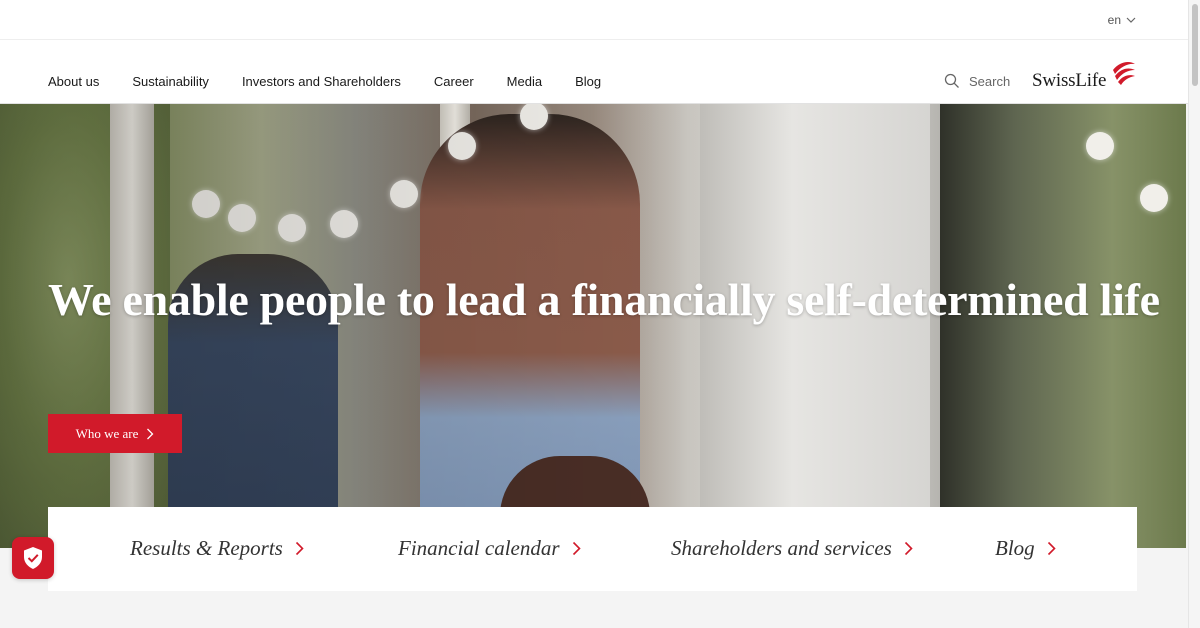  What do you see at coordinates (170, 81) in the screenshot?
I see `nav-item-sustainability: Sustainability` at bounding box center [170, 81].